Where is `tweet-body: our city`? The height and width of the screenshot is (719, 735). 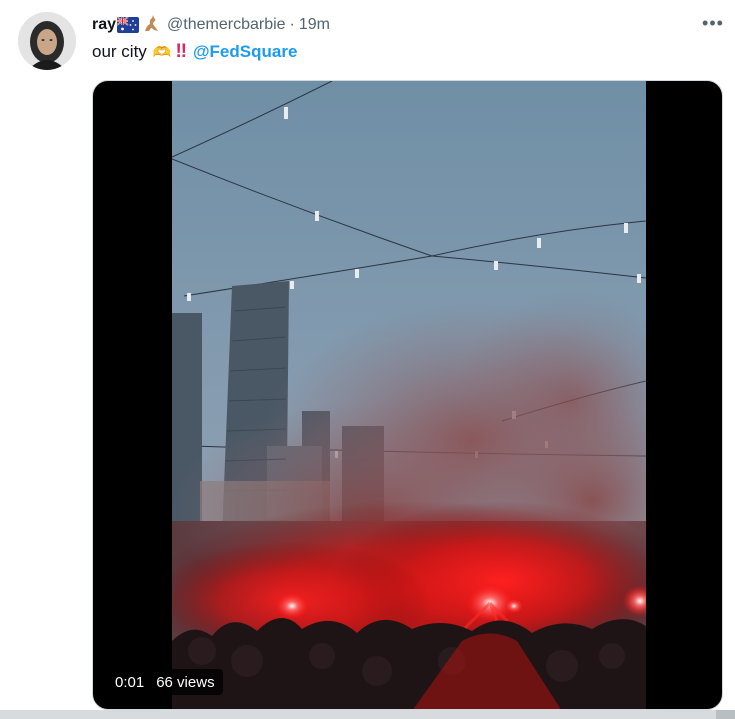
tweet-body: our city is located at coordinates (119, 51).